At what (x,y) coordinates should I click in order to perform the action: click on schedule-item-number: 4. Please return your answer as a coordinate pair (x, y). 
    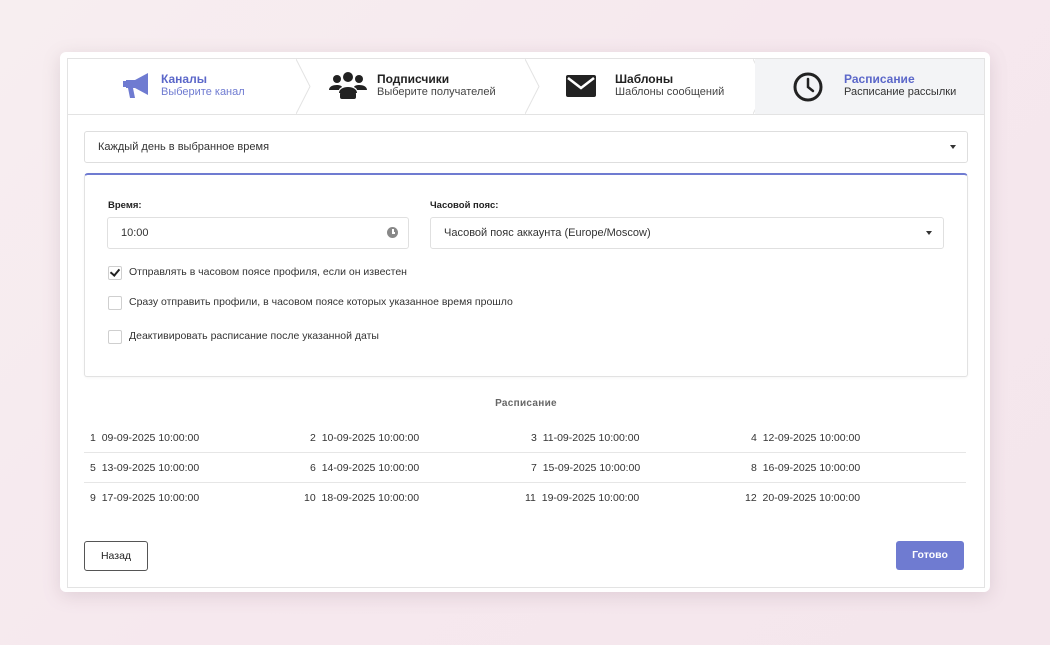
    Looking at the image, I should click on (754, 438).